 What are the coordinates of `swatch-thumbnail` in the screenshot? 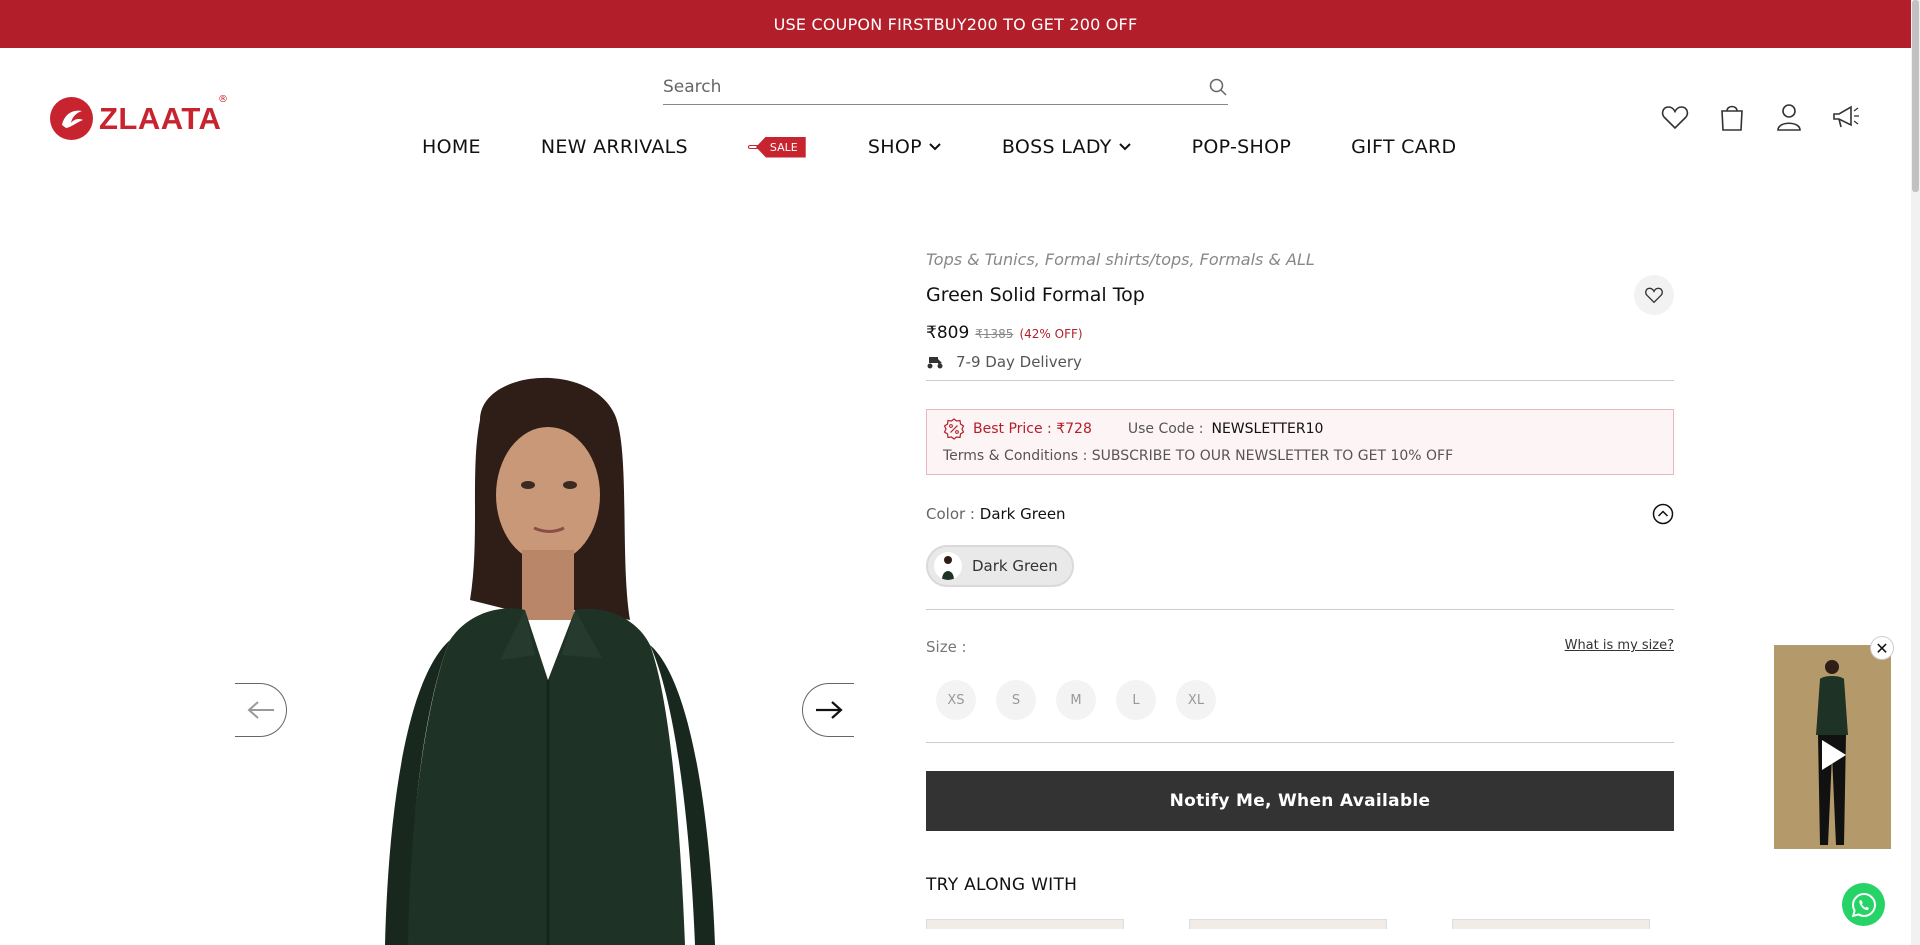 It's located at (948, 566).